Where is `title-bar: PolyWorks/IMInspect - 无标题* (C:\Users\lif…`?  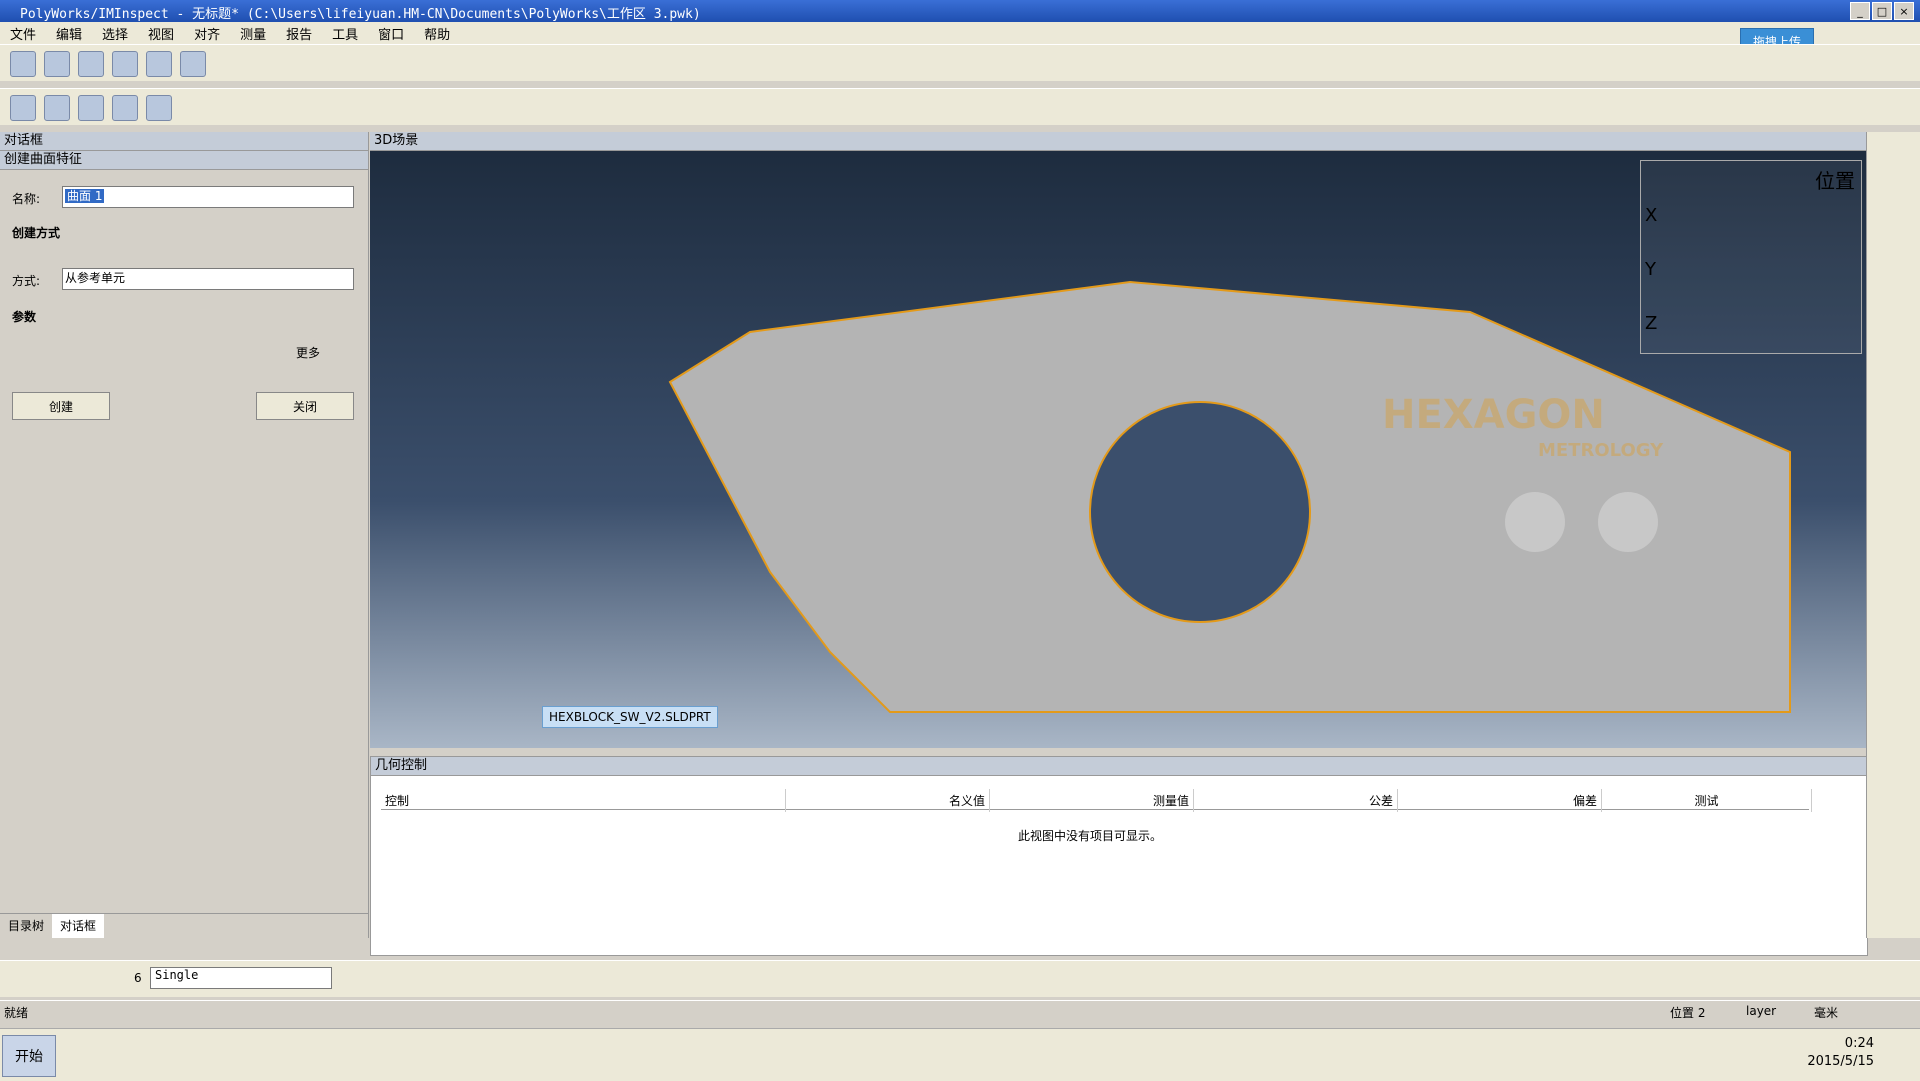 title-bar: PolyWorks/IMInspect - 无标题* (C:\Users\lif… is located at coordinates (960, 11).